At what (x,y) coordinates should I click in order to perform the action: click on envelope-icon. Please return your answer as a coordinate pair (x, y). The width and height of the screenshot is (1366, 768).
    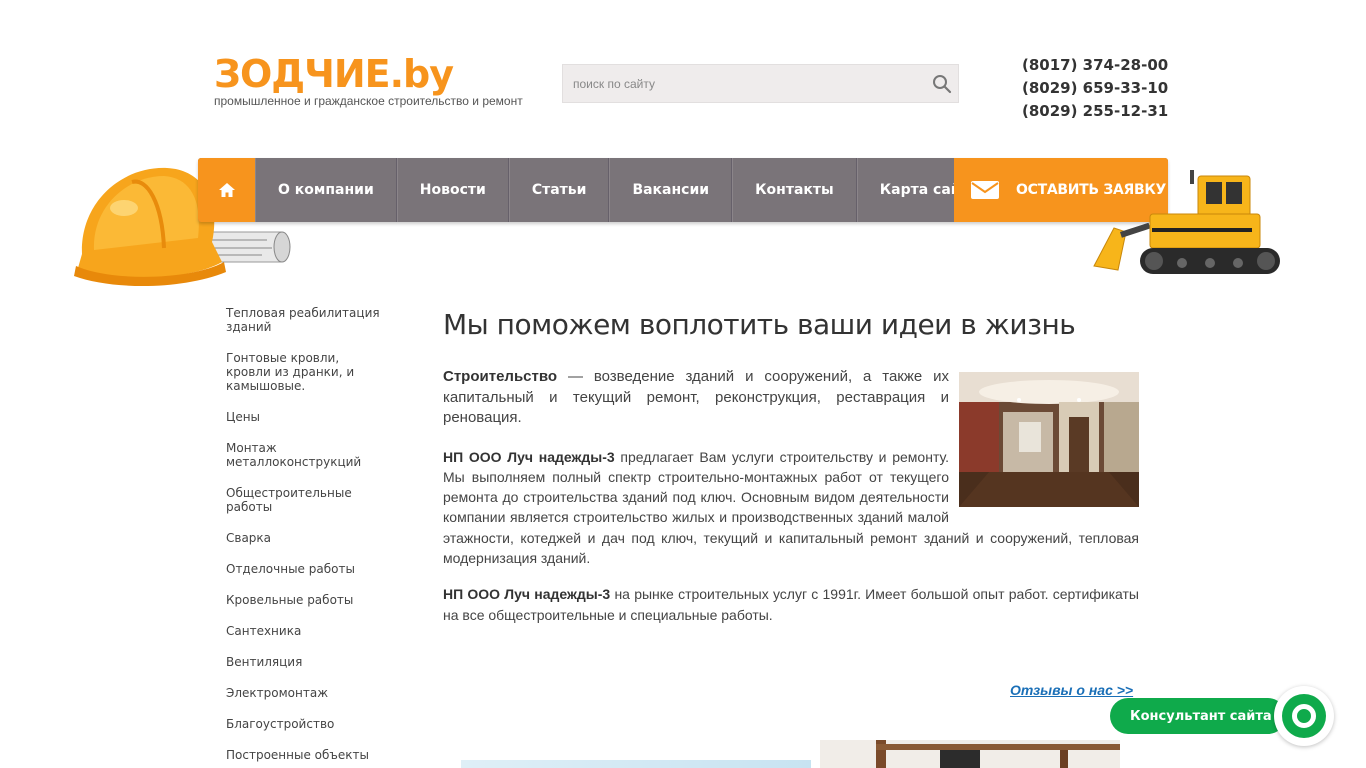
    Looking at the image, I should click on (985, 190).